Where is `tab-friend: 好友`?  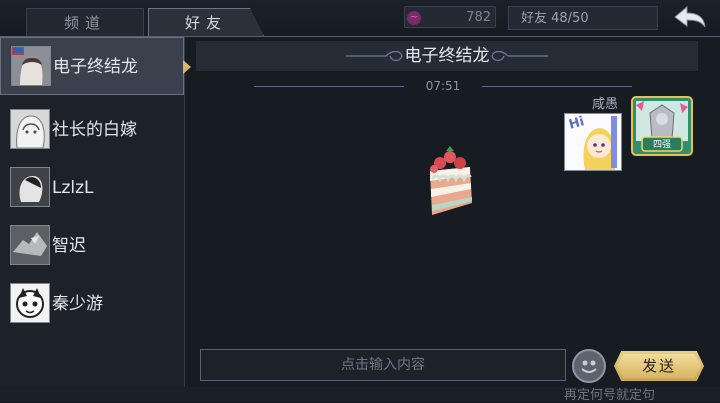 tab-friend: 好友 is located at coordinates (206, 22).